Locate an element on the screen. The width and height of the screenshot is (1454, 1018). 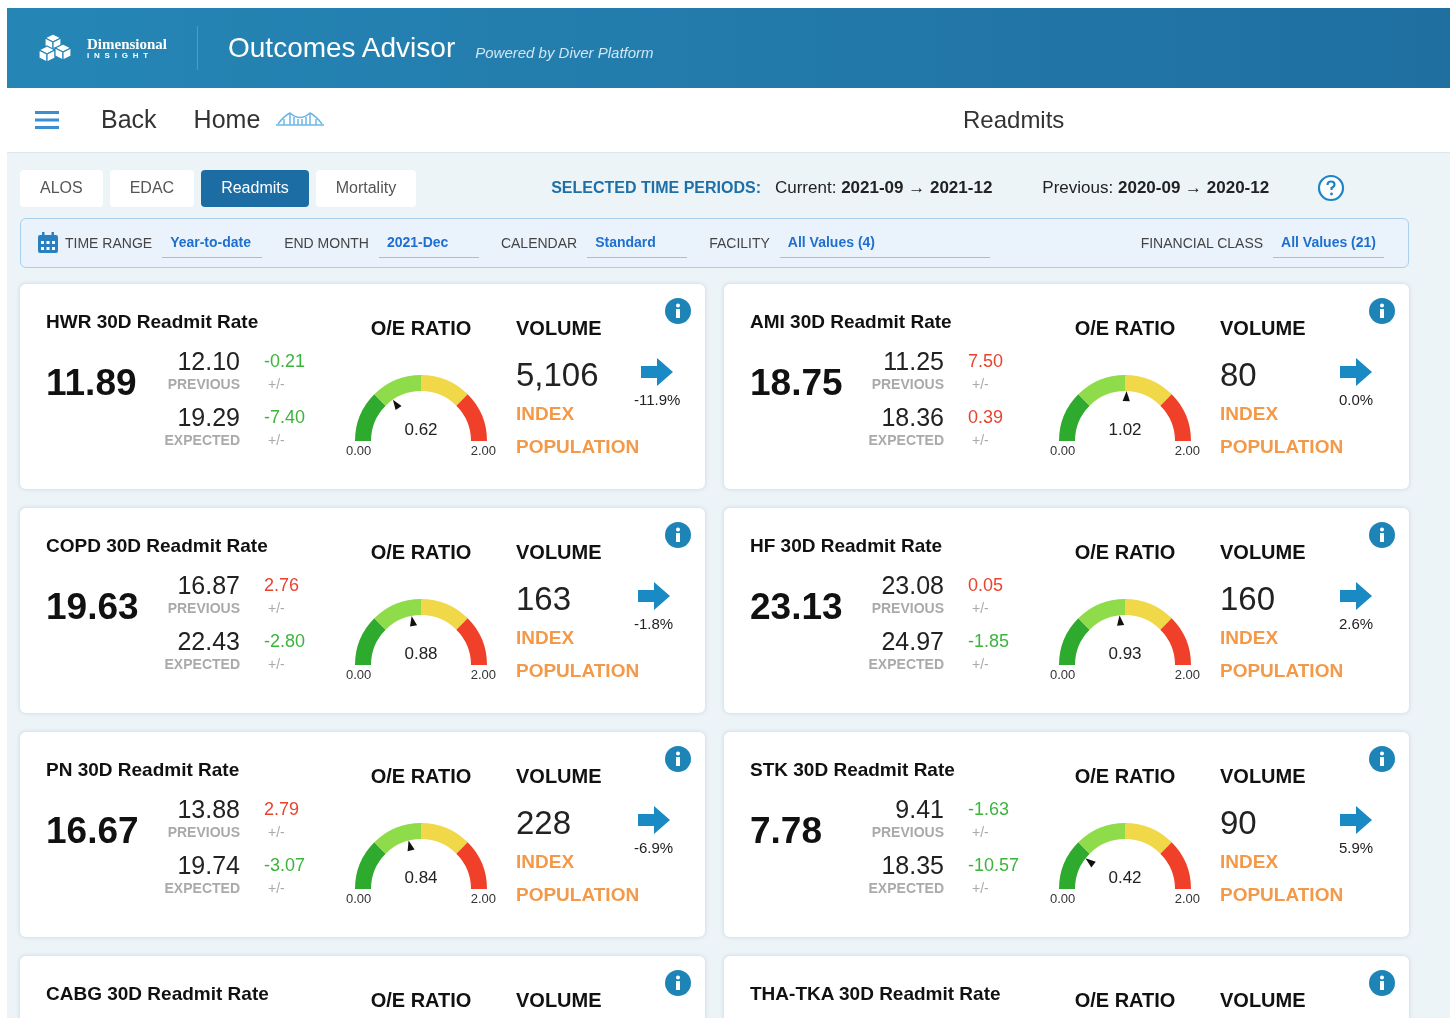
tab: EDAC is located at coordinates (152, 188).